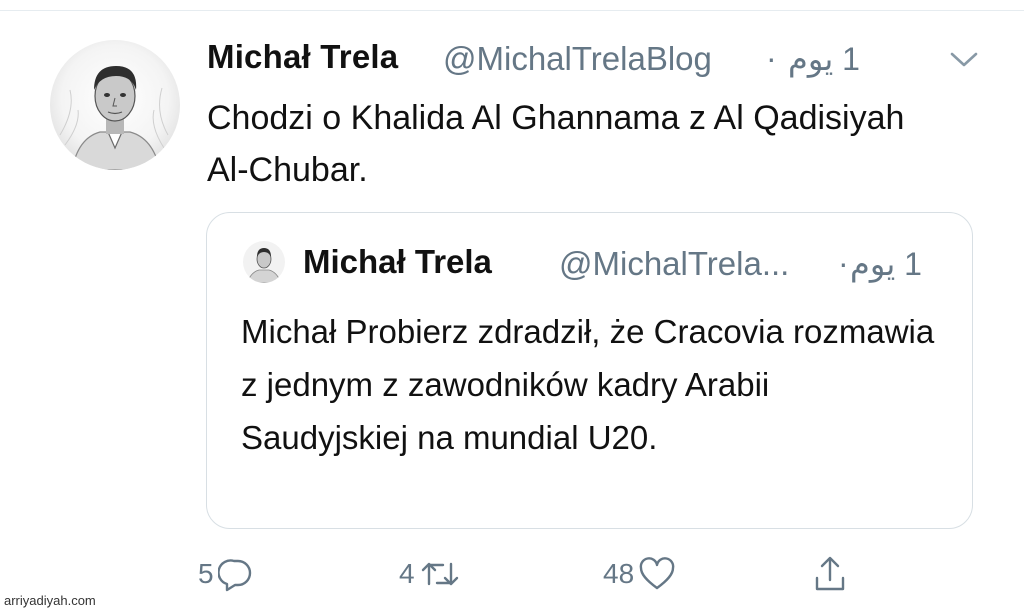 This screenshot has height=610, width=1024. I want to click on quoted-author-name: Michał Trela, so click(397, 261).